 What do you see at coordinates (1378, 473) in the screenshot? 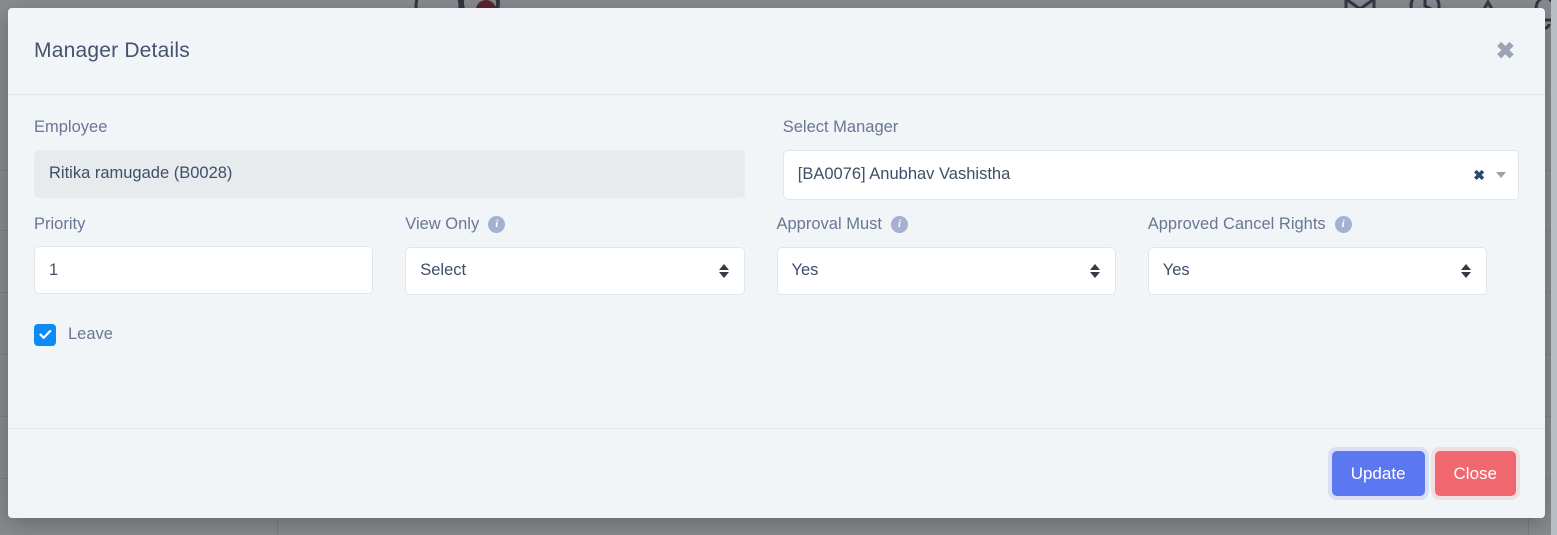
I see `update-button: Update` at bounding box center [1378, 473].